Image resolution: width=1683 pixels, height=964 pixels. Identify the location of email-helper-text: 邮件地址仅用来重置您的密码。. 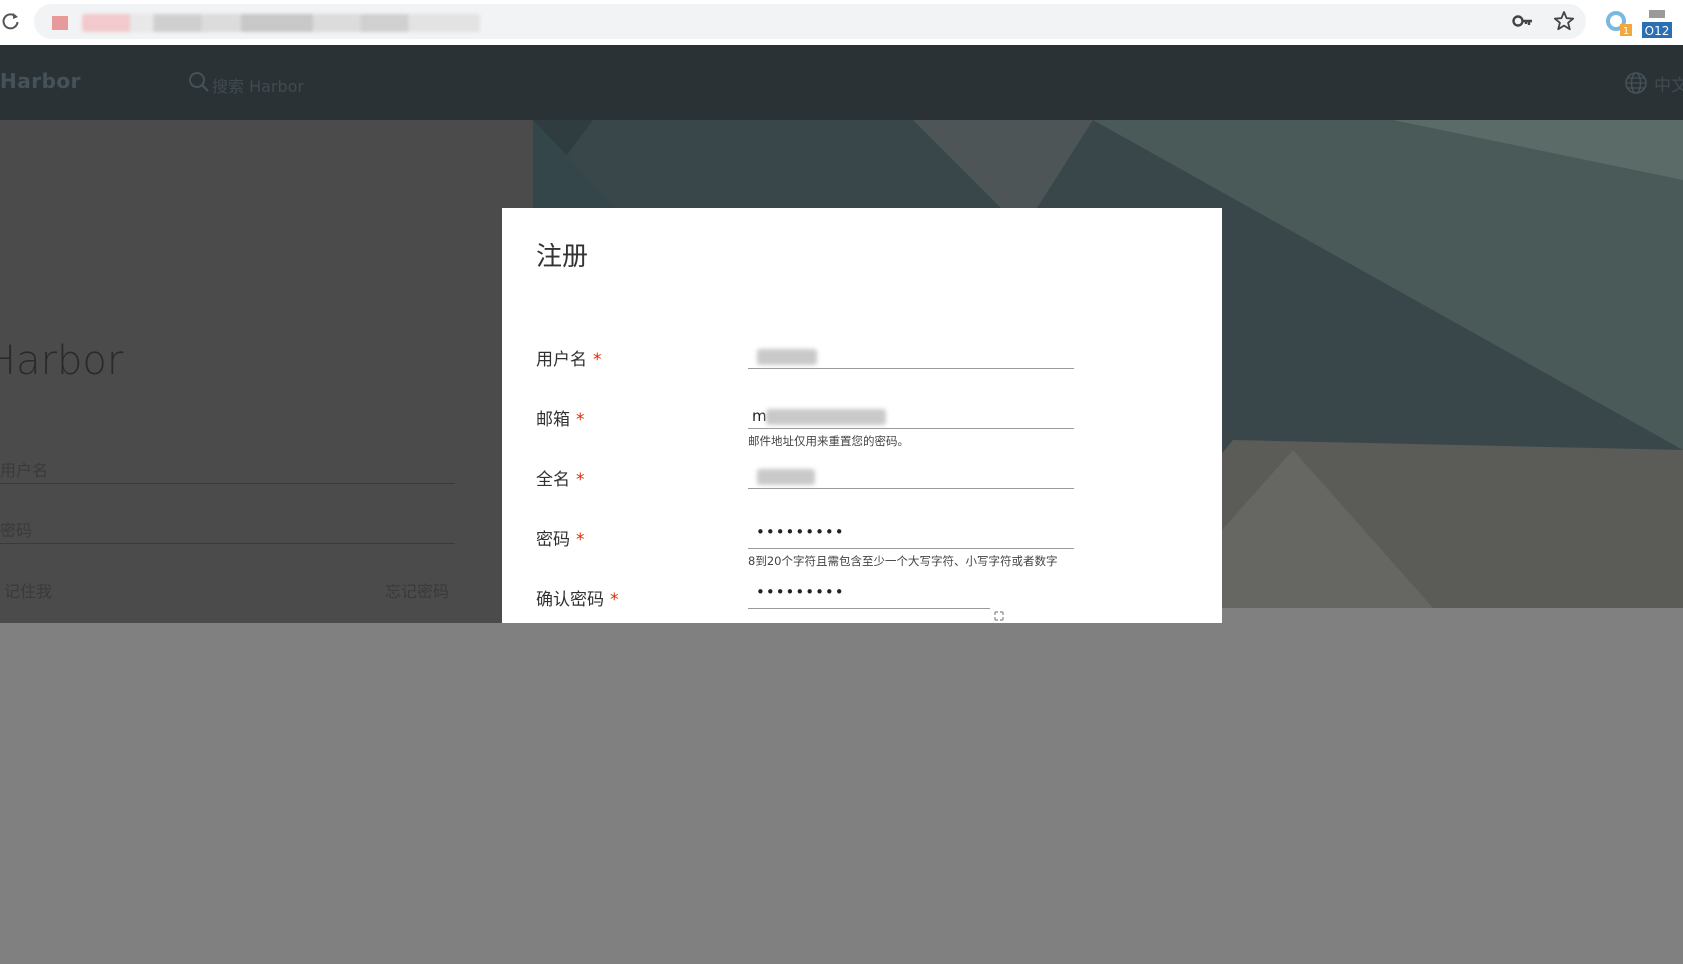
(828, 441).